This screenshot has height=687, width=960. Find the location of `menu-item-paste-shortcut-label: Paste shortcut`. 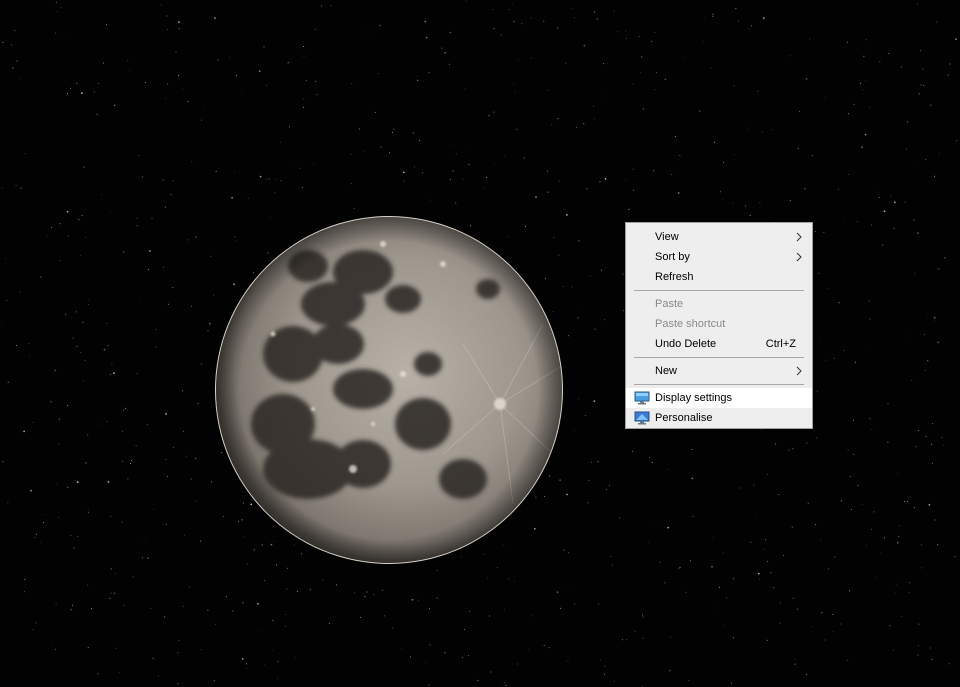

menu-item-paste-shortcut-label: Paste shortcut is located at coordinates (690, 324).